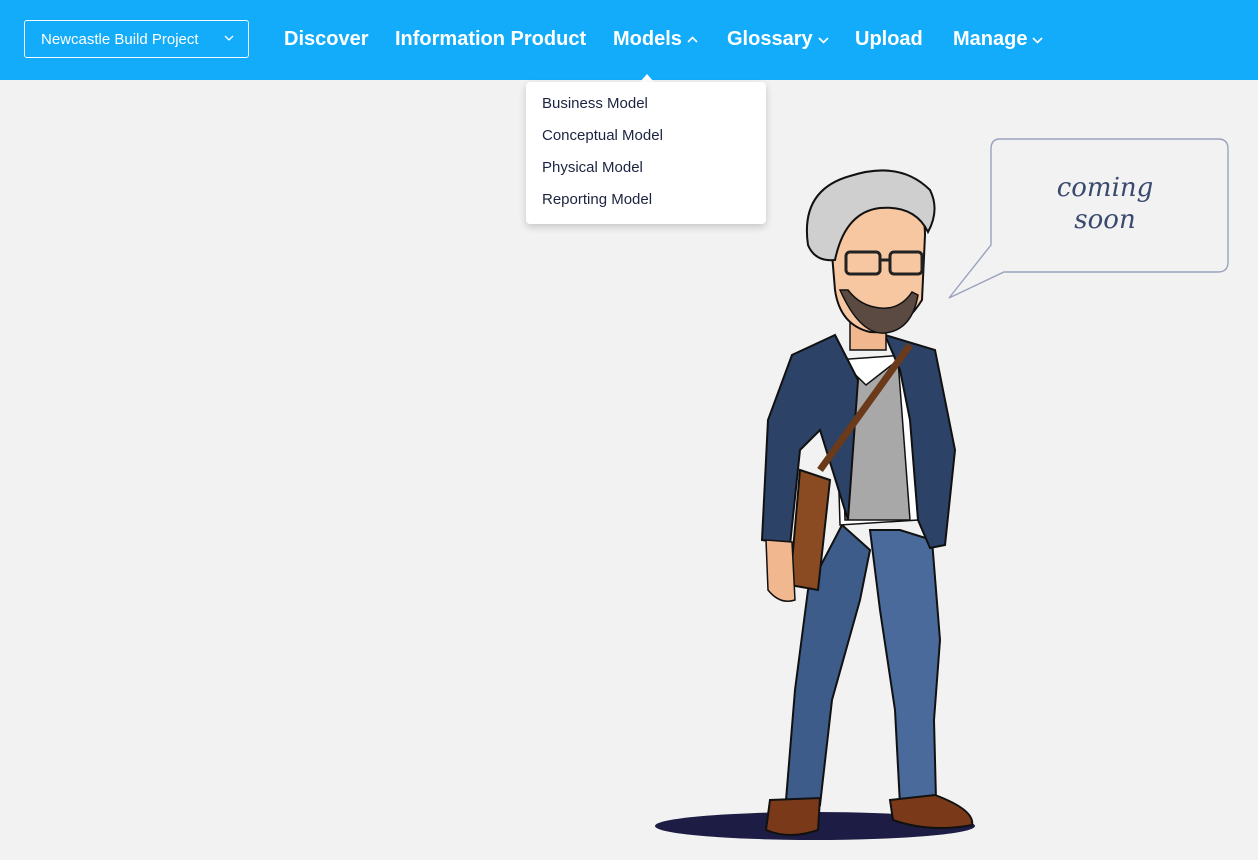 The height and width of the screenshot is (860, 1258). What do you see at coordinates (597, 200) in the screenshot?
I see `menu-item-reporting-model: Reporting Model` at bounding box center [597, 200].